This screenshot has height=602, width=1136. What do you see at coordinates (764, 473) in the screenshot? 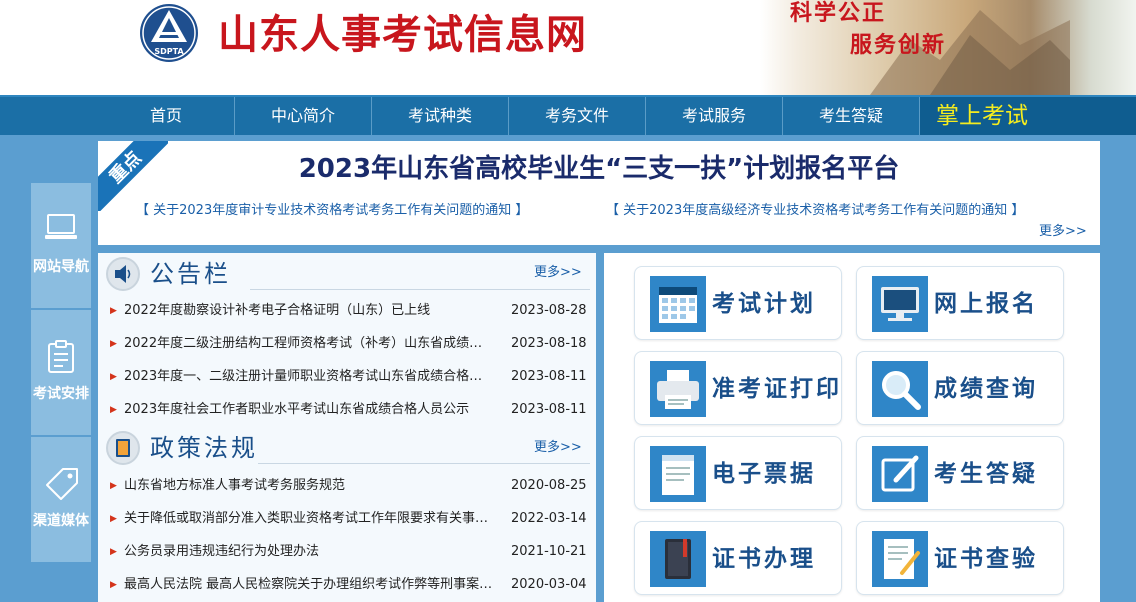
I see `tile-label: 电子票据` at bounding box center [764, 473].